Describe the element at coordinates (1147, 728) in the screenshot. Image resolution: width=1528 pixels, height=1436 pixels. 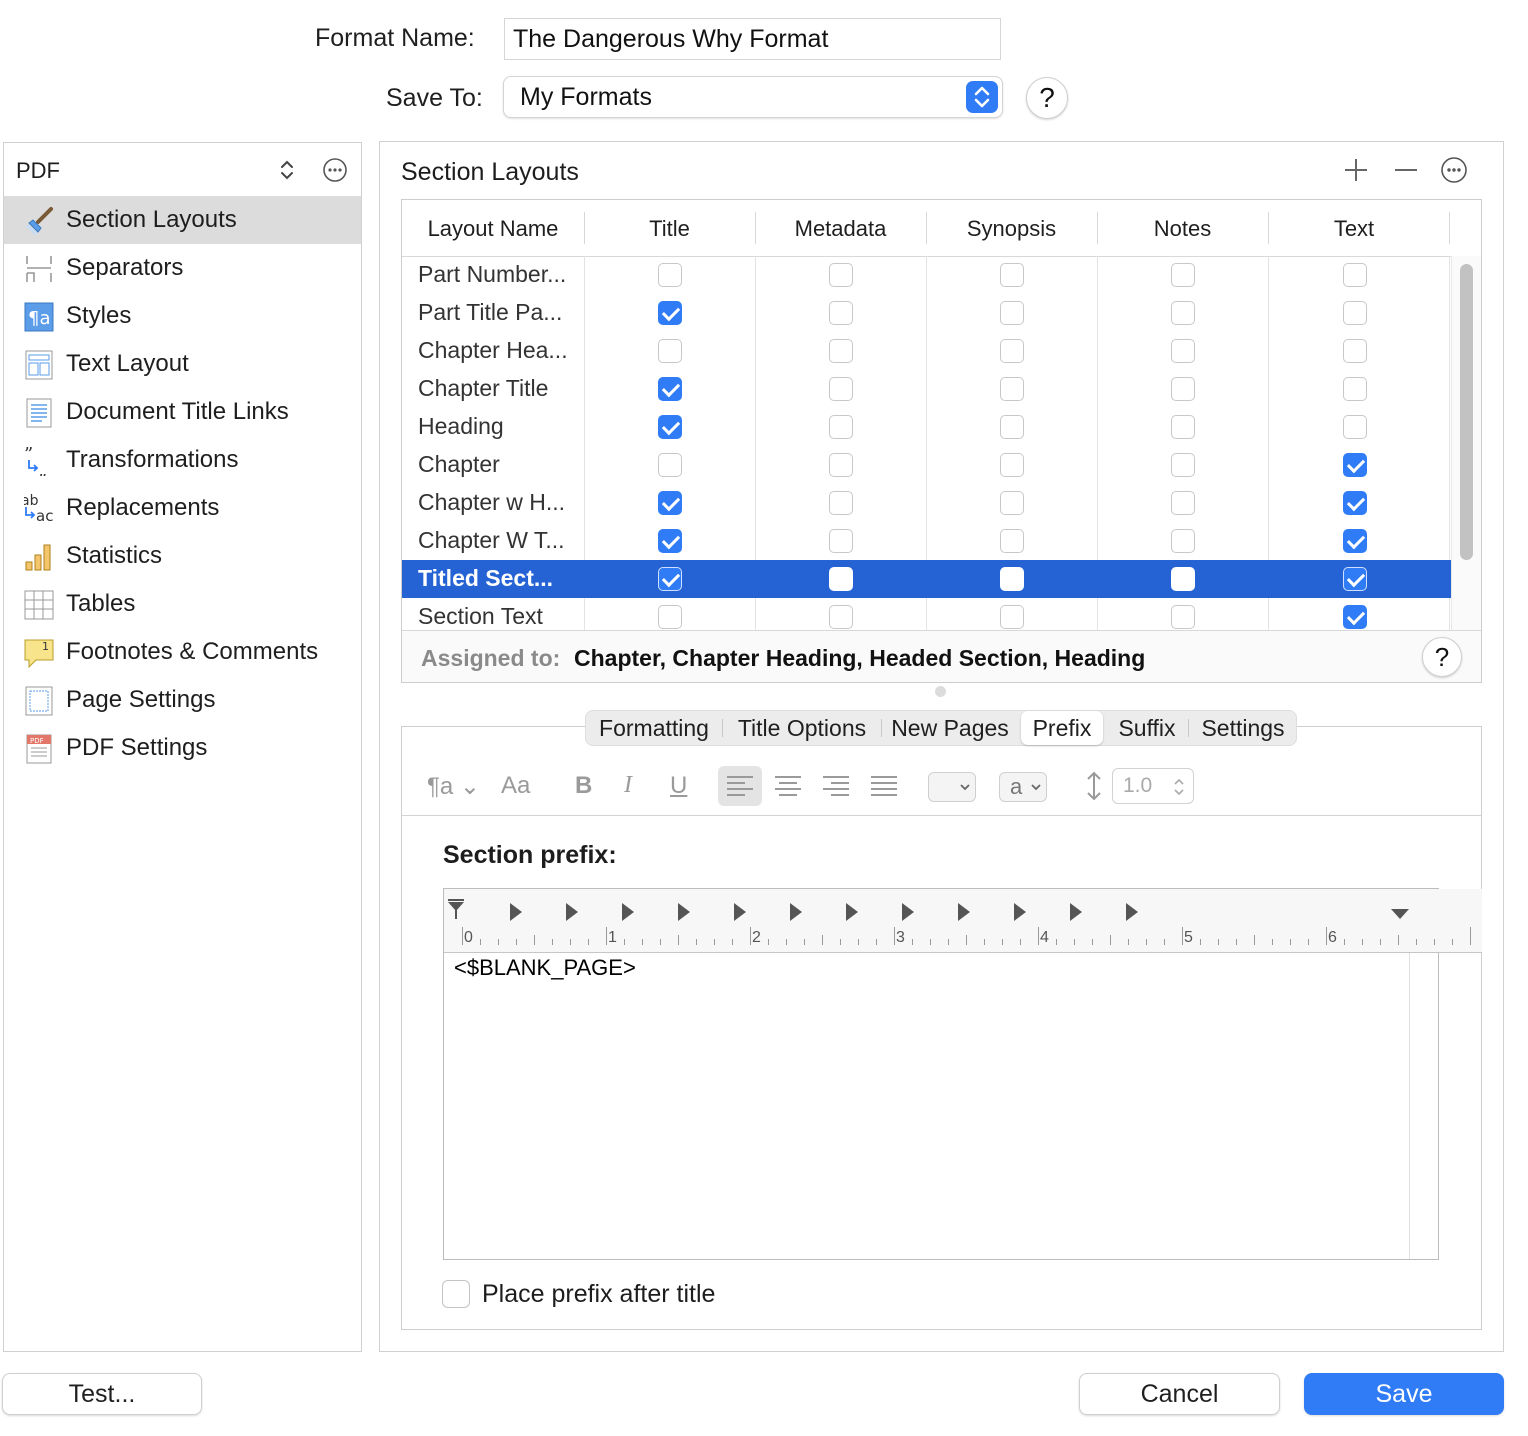
I see `tab-suffix: Suffix` at that location.